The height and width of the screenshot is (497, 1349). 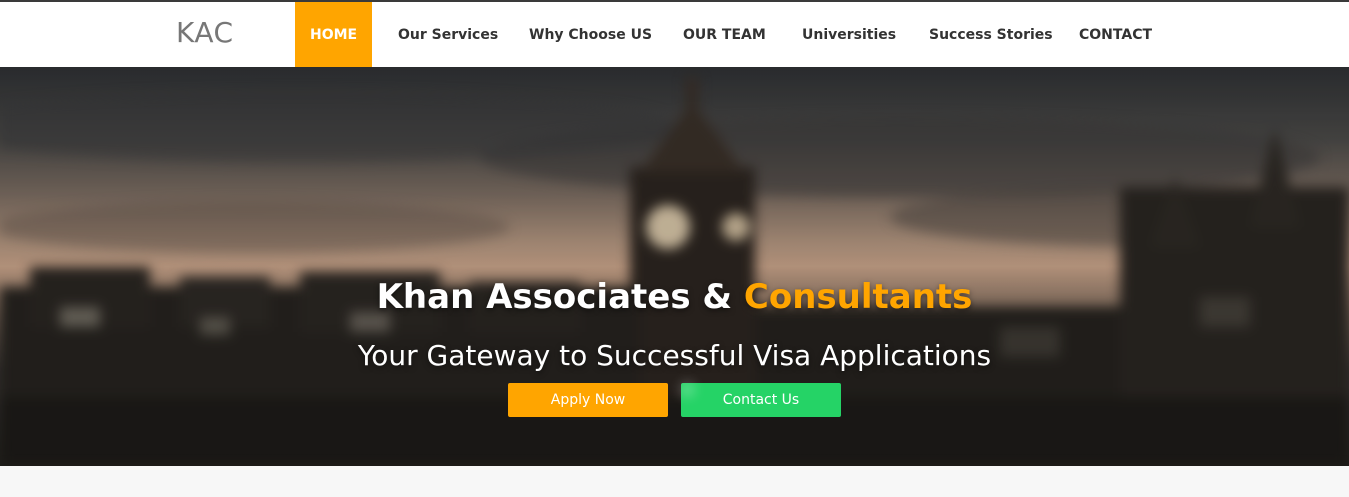 I want to click on nav-success-stories: Success Stories, so click(x=991, y=34).